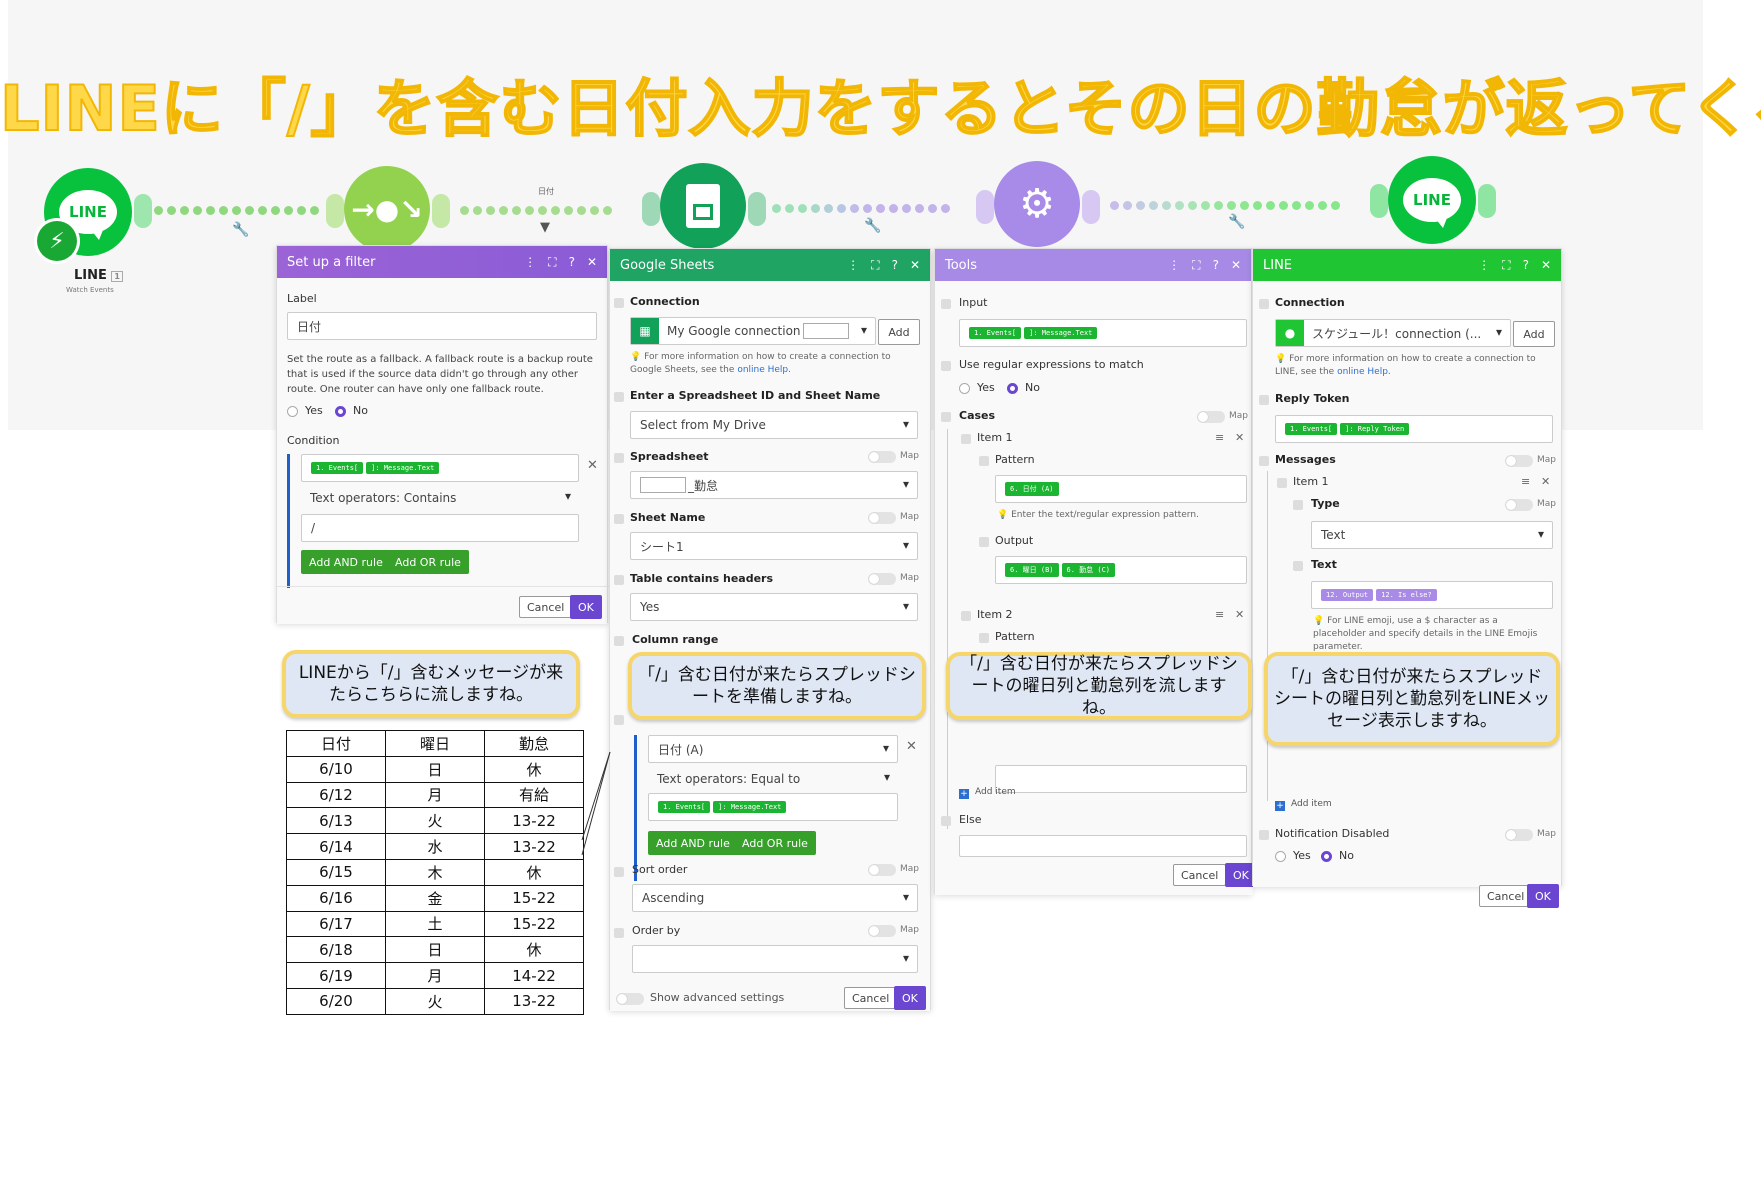  What do you see at coordinates (774, 485) in the screenshot?
I see `spreadsheet-select: _勤怠` at bounding box center [774, 485].